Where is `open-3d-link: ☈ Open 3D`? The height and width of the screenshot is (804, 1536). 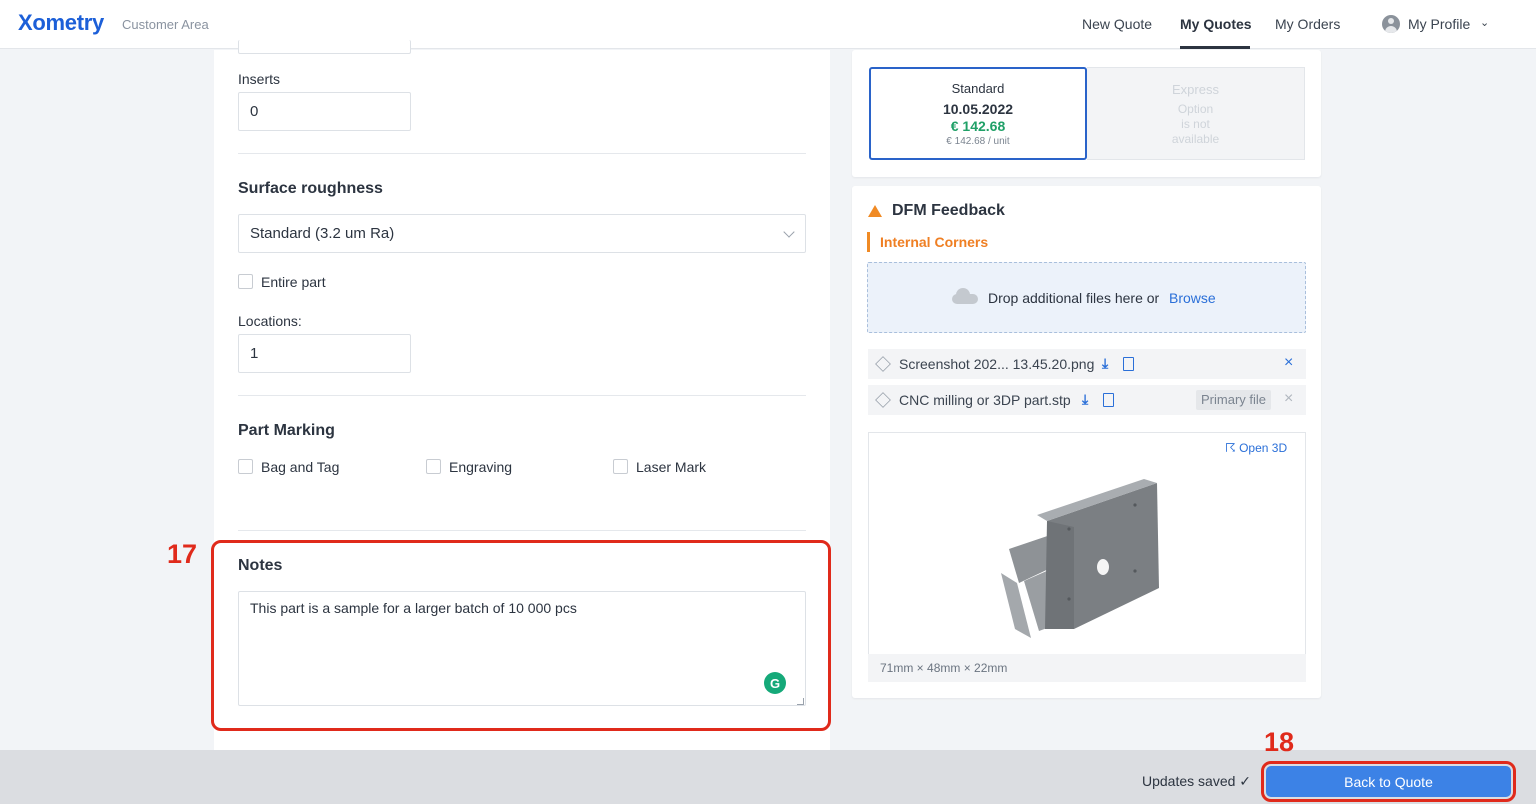
open-3d-link: ☈ Open 3D is located at coordinates (1256, 448).